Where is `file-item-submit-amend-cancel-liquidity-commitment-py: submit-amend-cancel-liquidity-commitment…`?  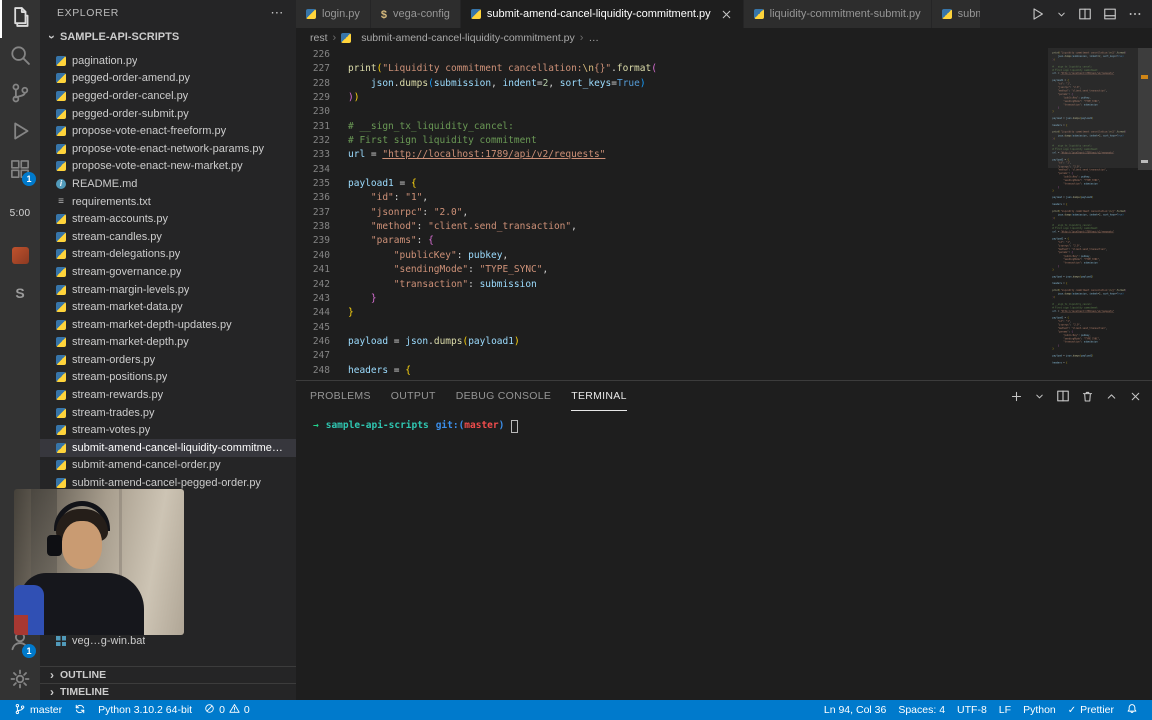
file-item-submit-amend-cancel-liquidity-commitment-py: submit-amend-cancel-liquidity-commitment… is located at coordinates (168, 448).